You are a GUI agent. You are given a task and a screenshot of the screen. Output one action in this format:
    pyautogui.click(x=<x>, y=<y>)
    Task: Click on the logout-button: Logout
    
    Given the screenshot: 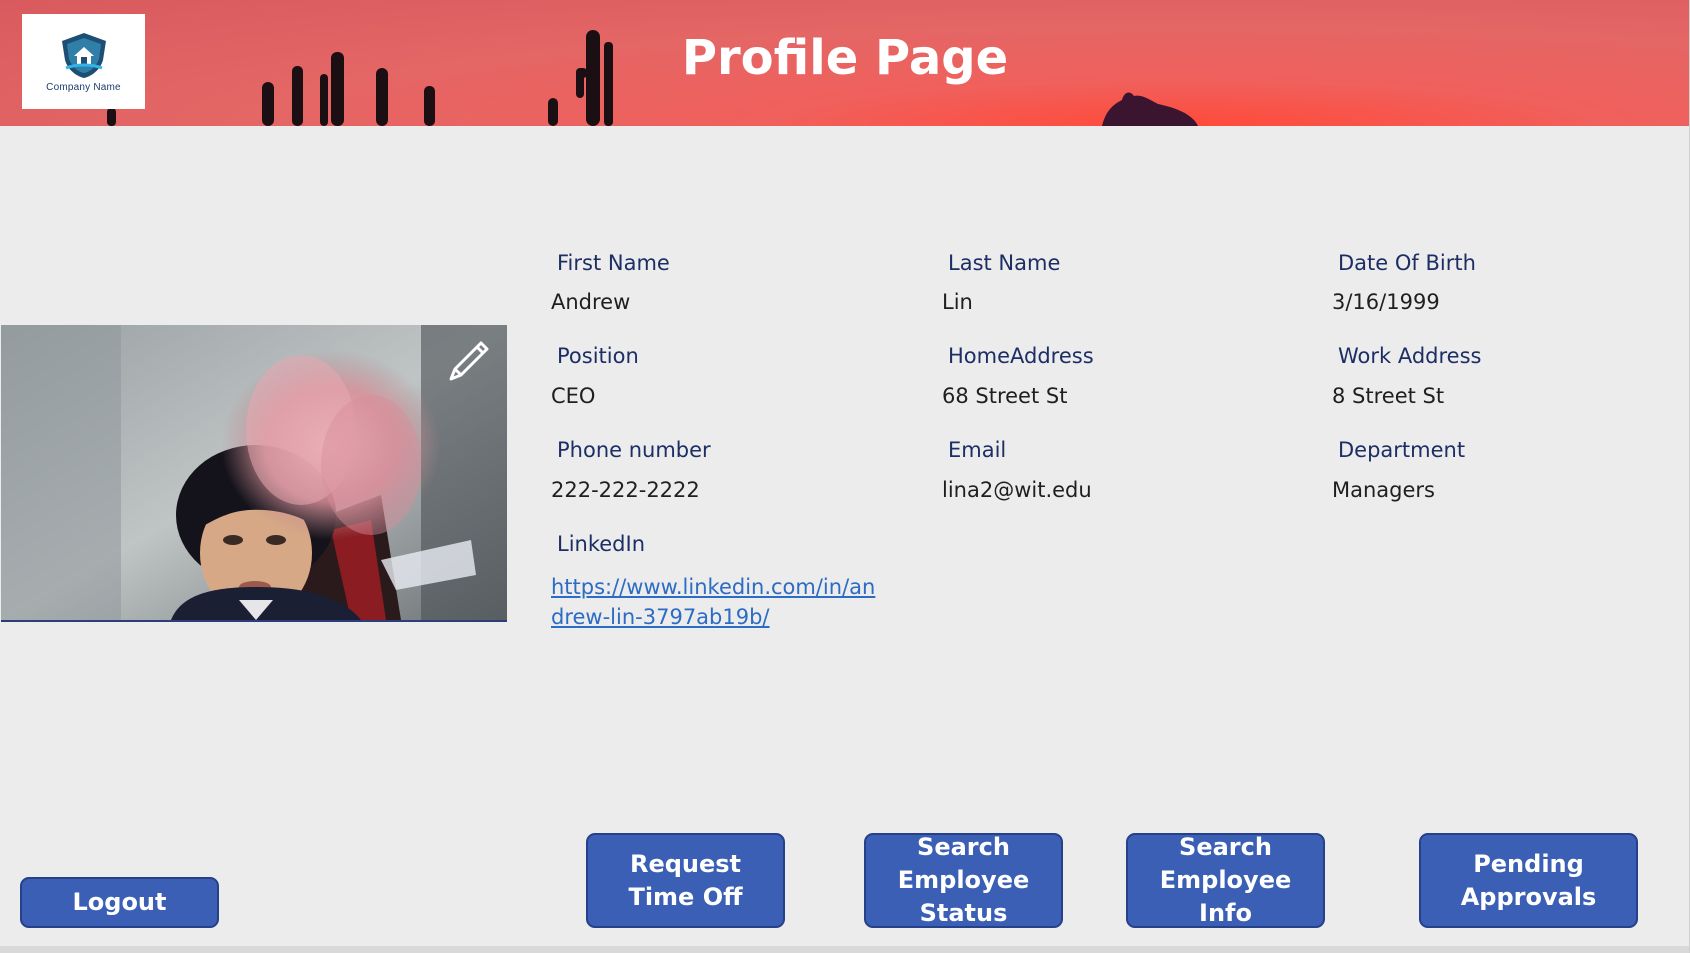 What is the action you would take?
    pyautogui.click(x=119, y=902)
    